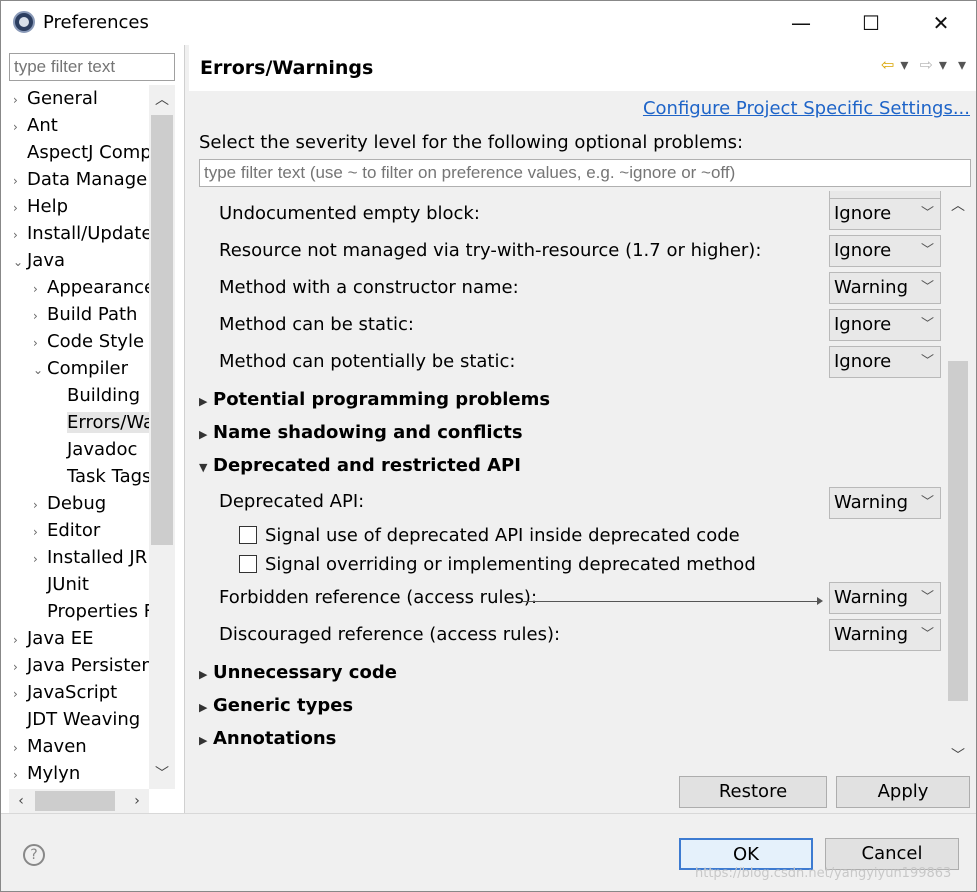 This screenshot has width=977, height=892. What do you see at coordinates (904, 64) in the screenshot?
I see `back-menu-icon: ▾` at bounding box center [904, 64].